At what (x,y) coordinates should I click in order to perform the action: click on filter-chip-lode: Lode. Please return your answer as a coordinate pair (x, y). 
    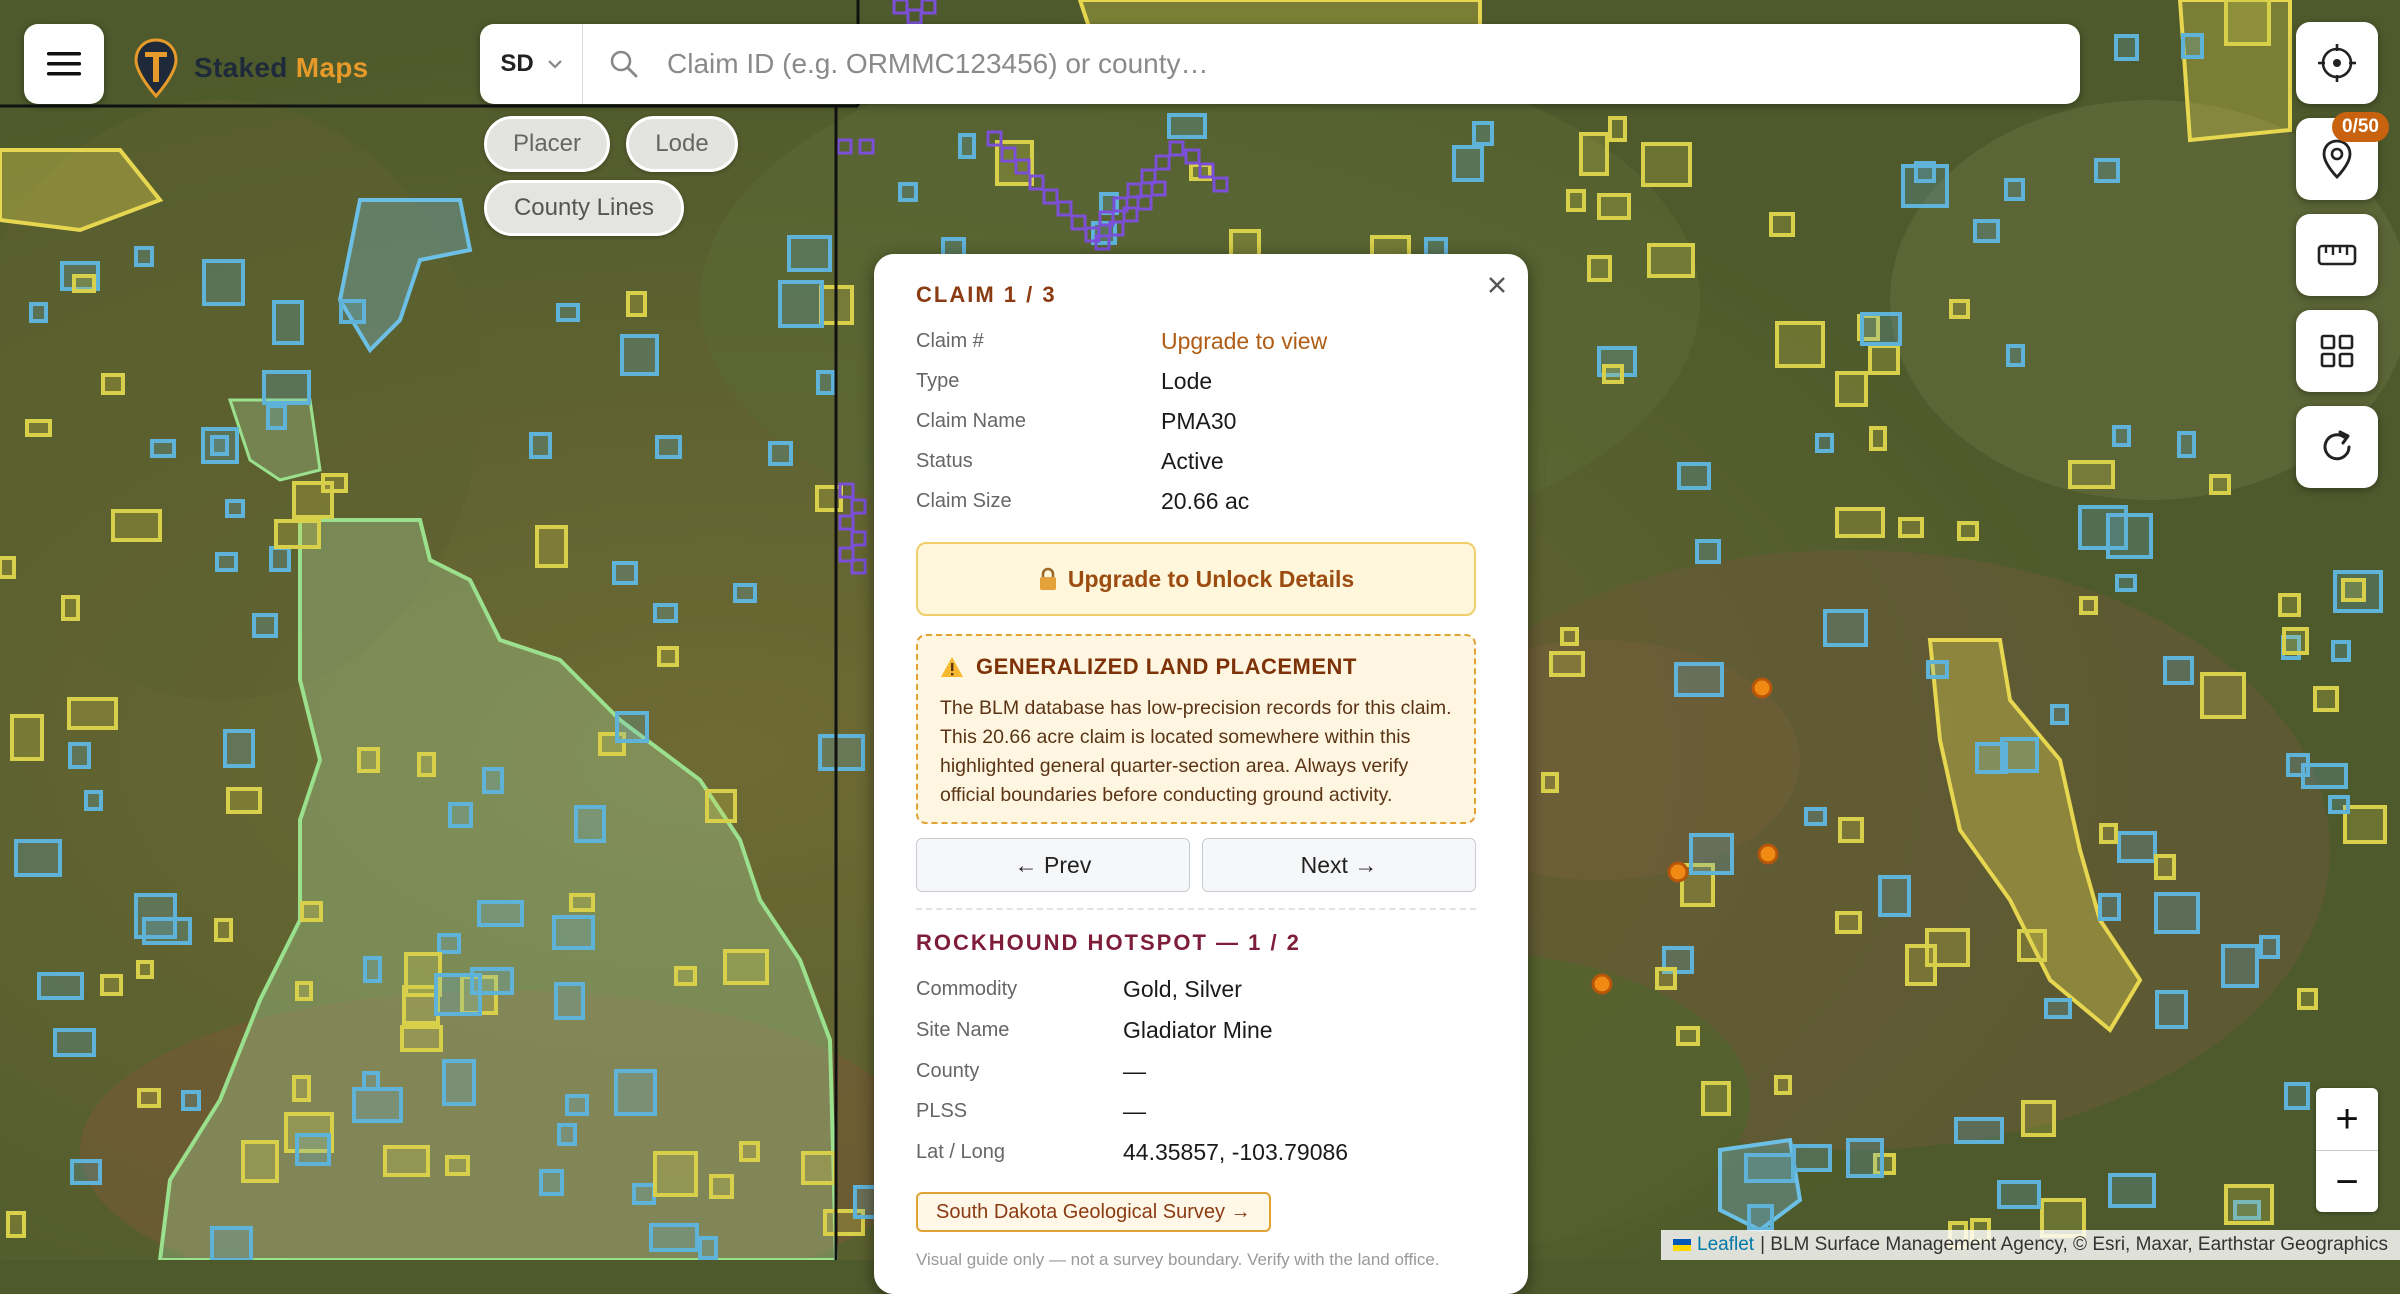
    Looking at the image, I should click on (682, 144).